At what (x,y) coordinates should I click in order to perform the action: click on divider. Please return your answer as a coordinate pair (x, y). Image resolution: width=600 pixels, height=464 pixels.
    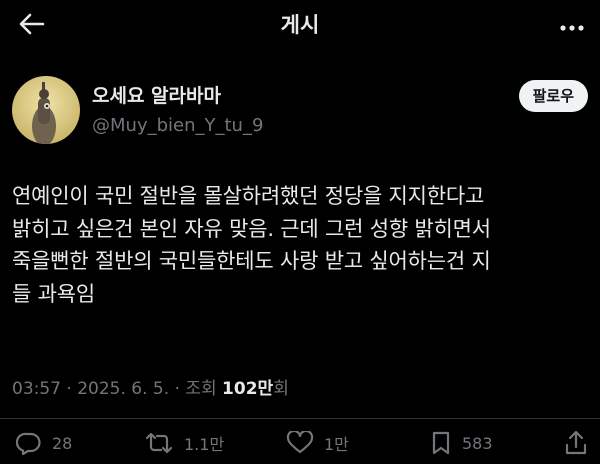
    Looking at the image, I should click on (300, 418).